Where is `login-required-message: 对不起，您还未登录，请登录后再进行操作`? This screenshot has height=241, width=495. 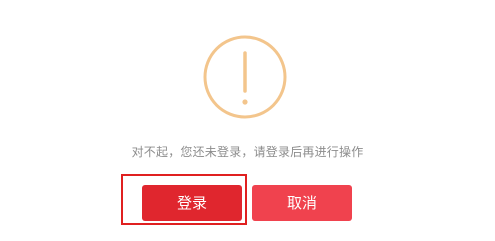 login-required-message: 对不起，您还未登录，请登录后再进行操作 is located at coordinates (247, 152).